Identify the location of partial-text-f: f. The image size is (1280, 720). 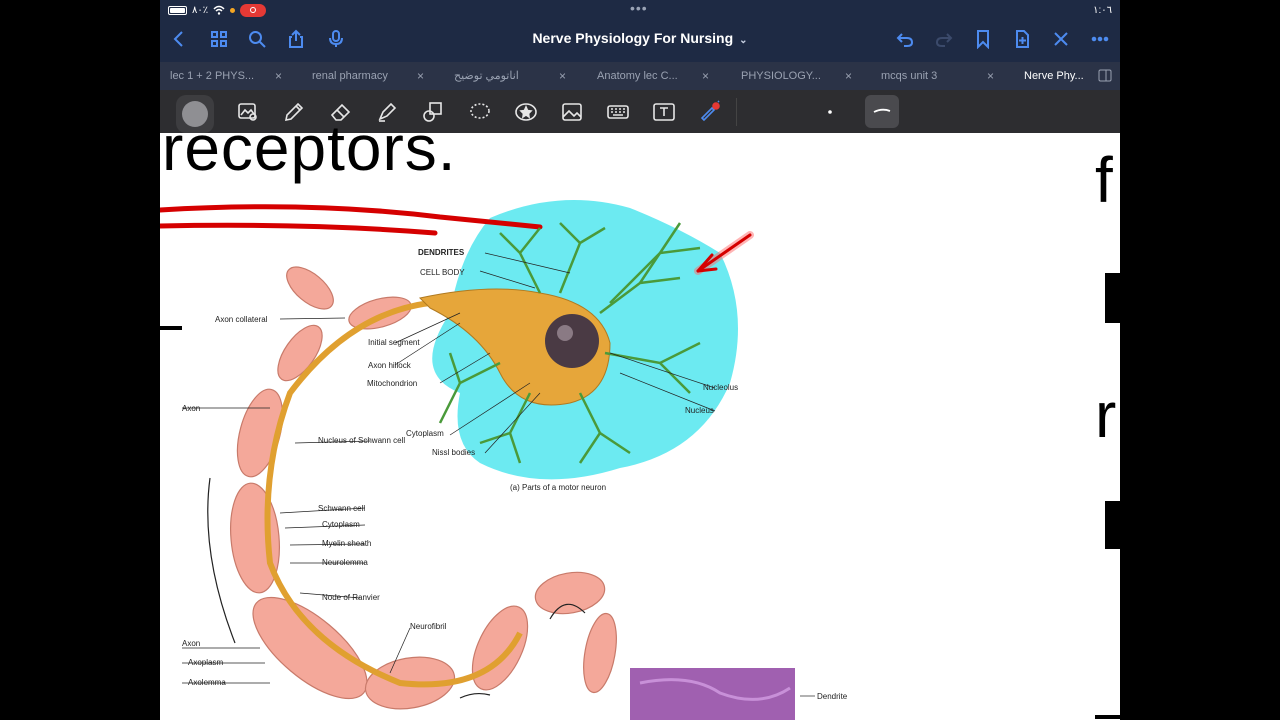
(1104, 180).